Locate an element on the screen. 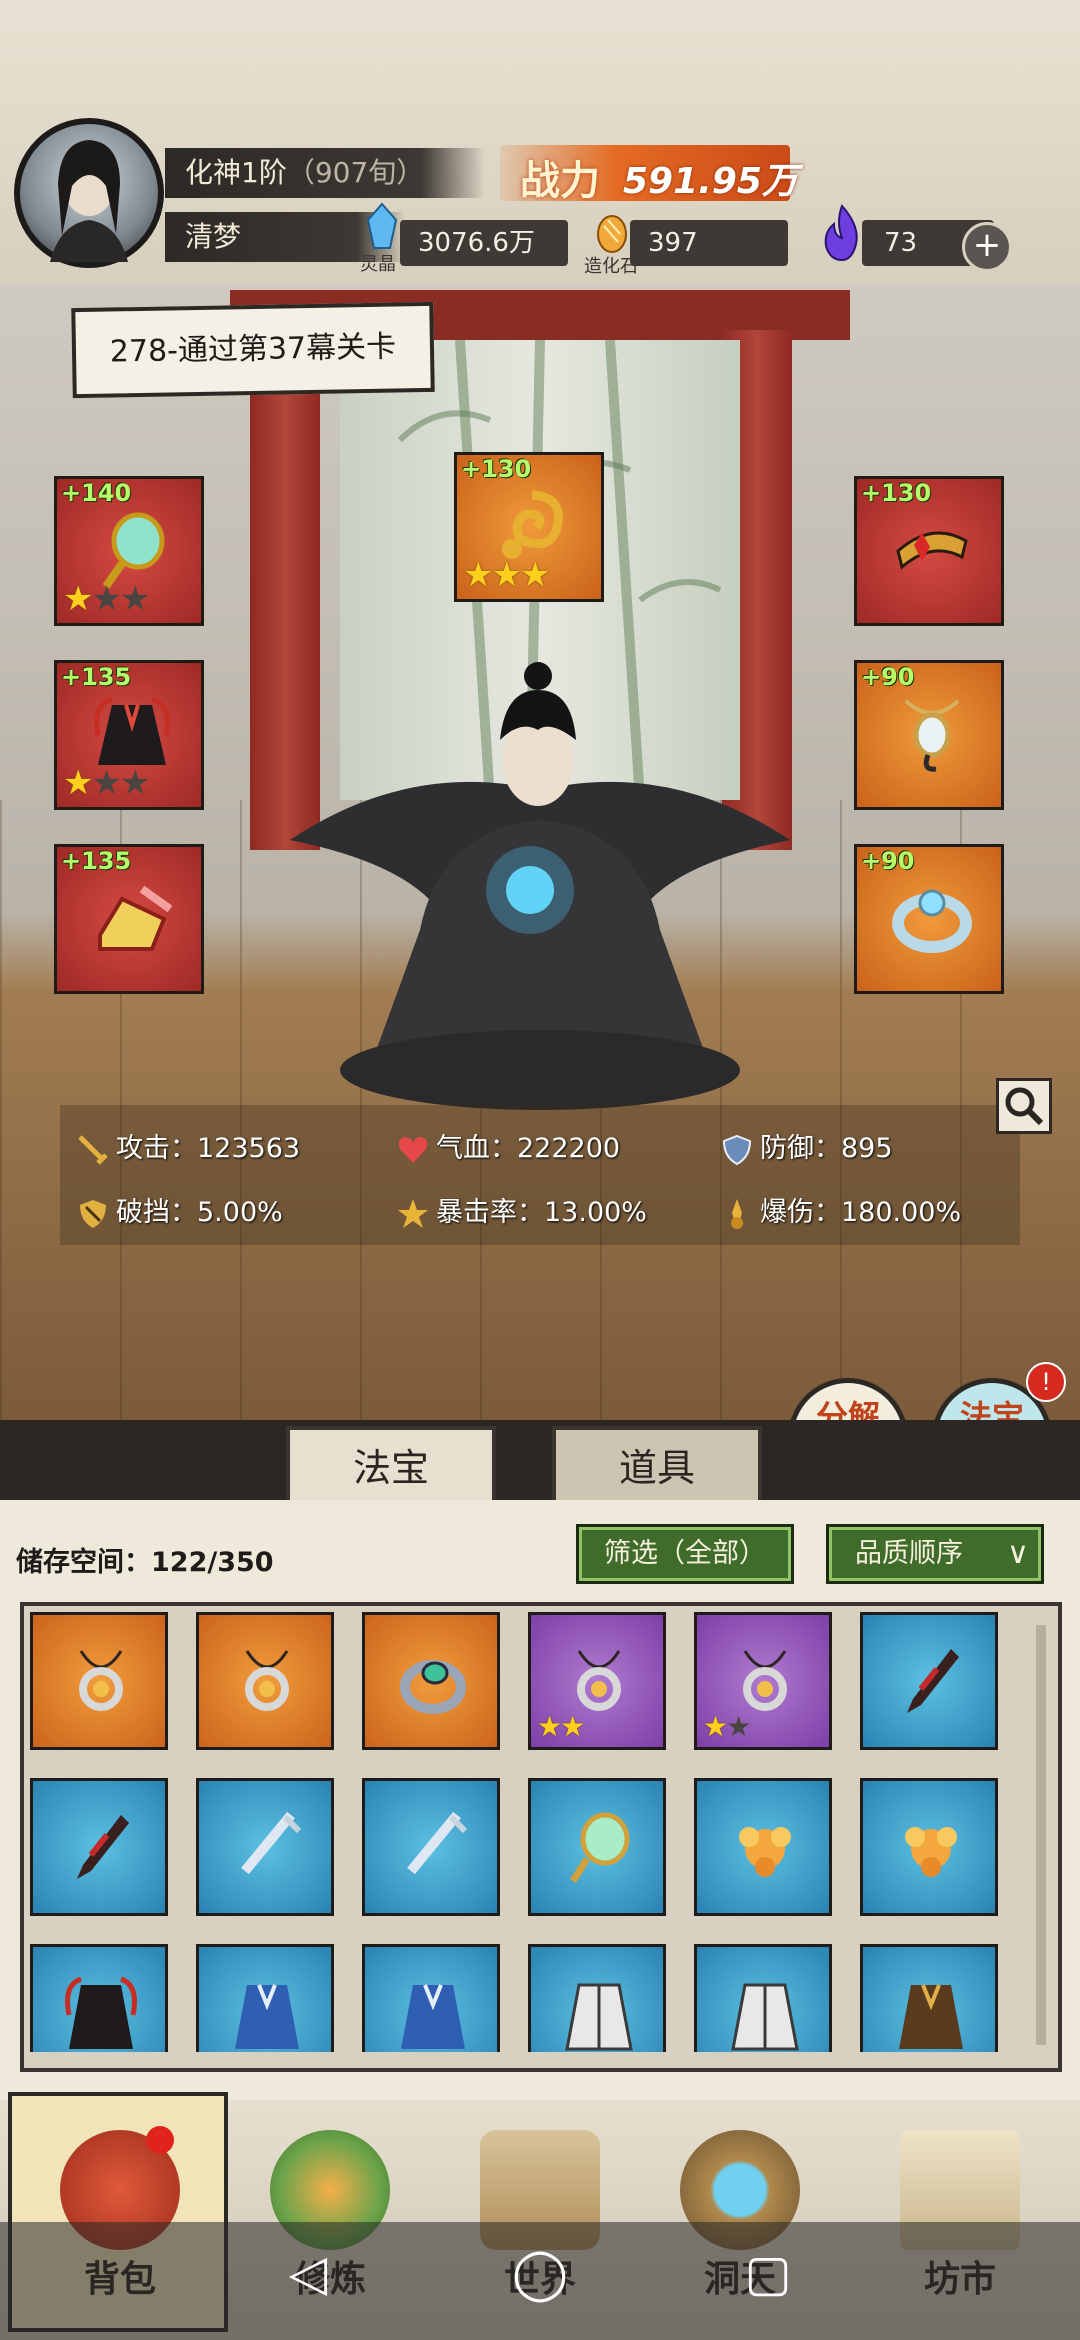  add-currency-button: + is located at coordinates (987, 247).